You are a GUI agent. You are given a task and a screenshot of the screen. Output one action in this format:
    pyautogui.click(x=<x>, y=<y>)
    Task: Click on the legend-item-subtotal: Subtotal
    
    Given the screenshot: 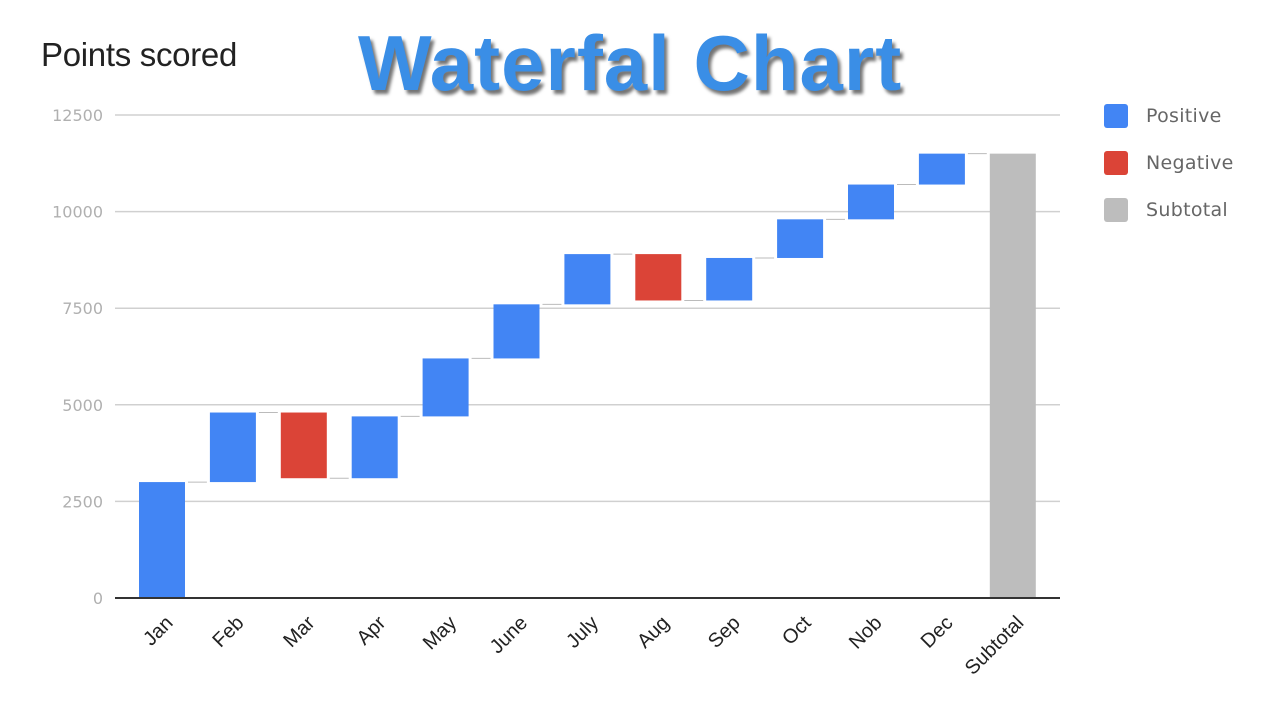 What is the action you would take?
    pyautogui.click(x=1169, y=210)
    